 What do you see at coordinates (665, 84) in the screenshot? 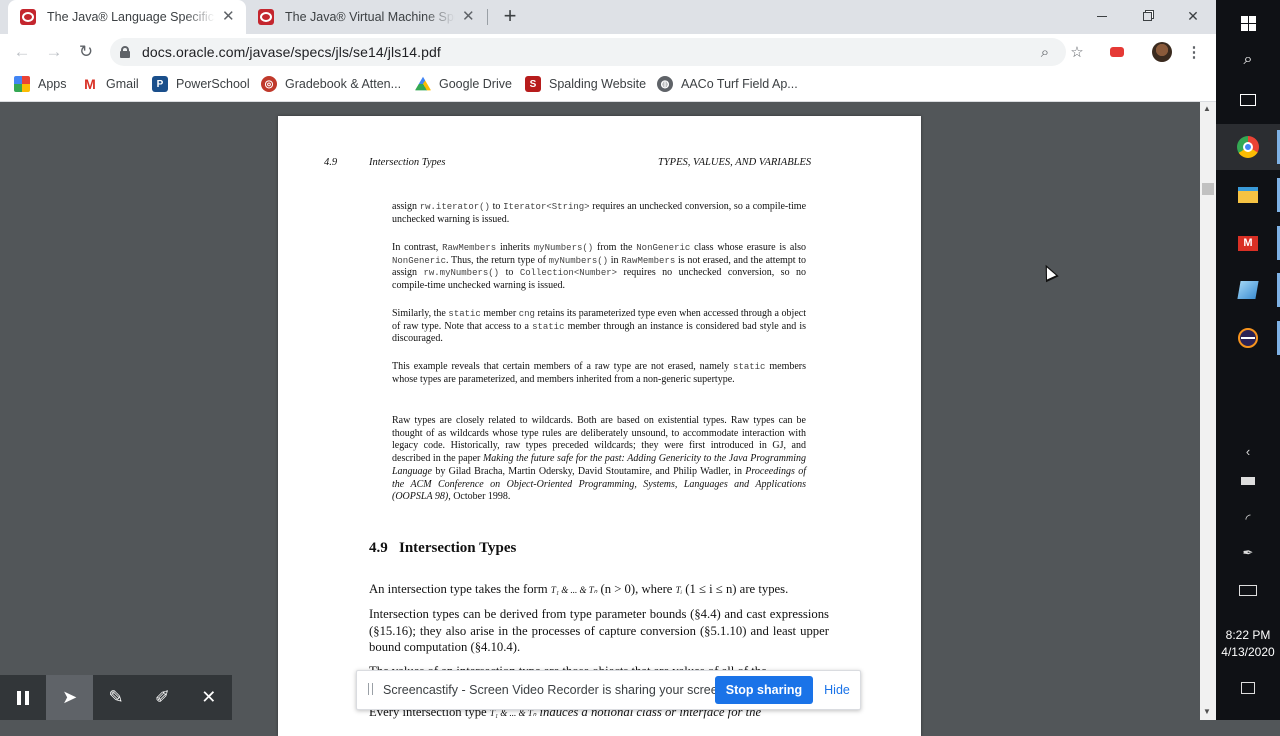
I see `globe-icon: ◍` at bounding box center [665, 84].